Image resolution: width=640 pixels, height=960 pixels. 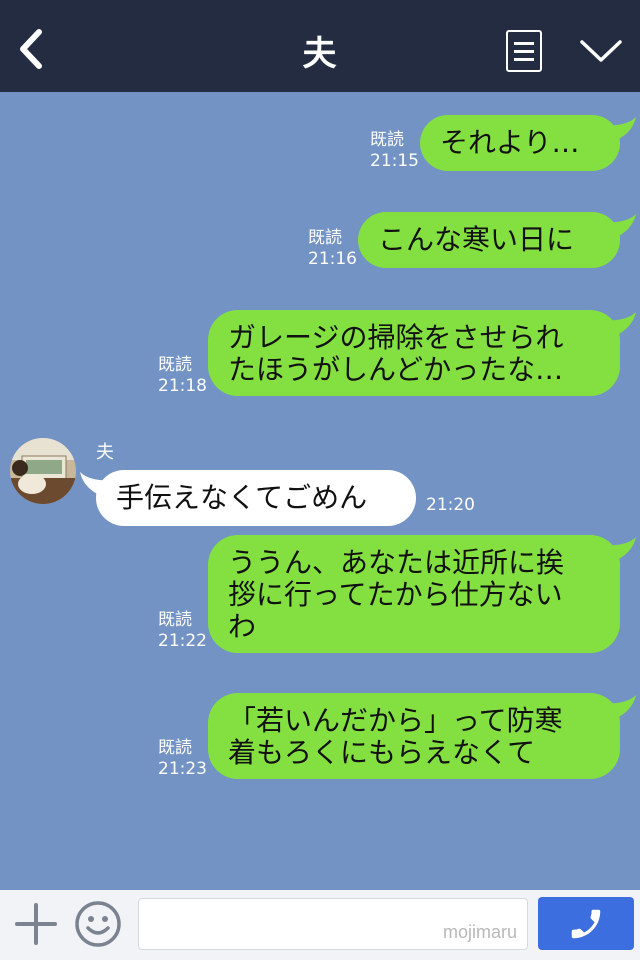 I want to click on chevron-down-icon, so click(x=601, y=51).